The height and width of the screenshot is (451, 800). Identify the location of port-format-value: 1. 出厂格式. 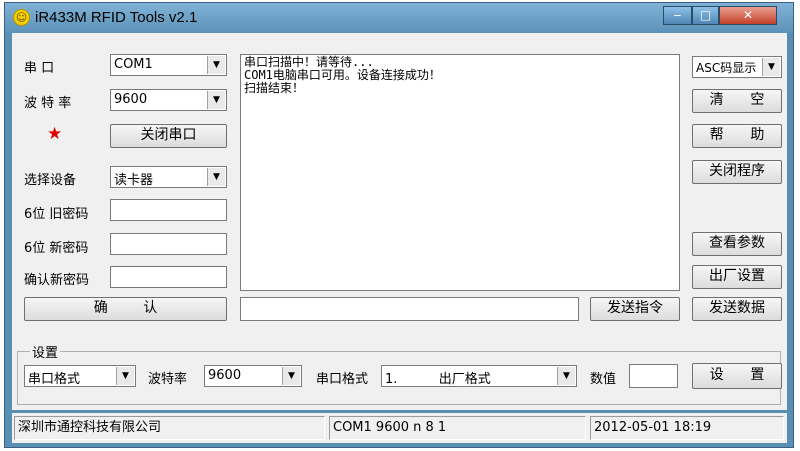
(438, 379).